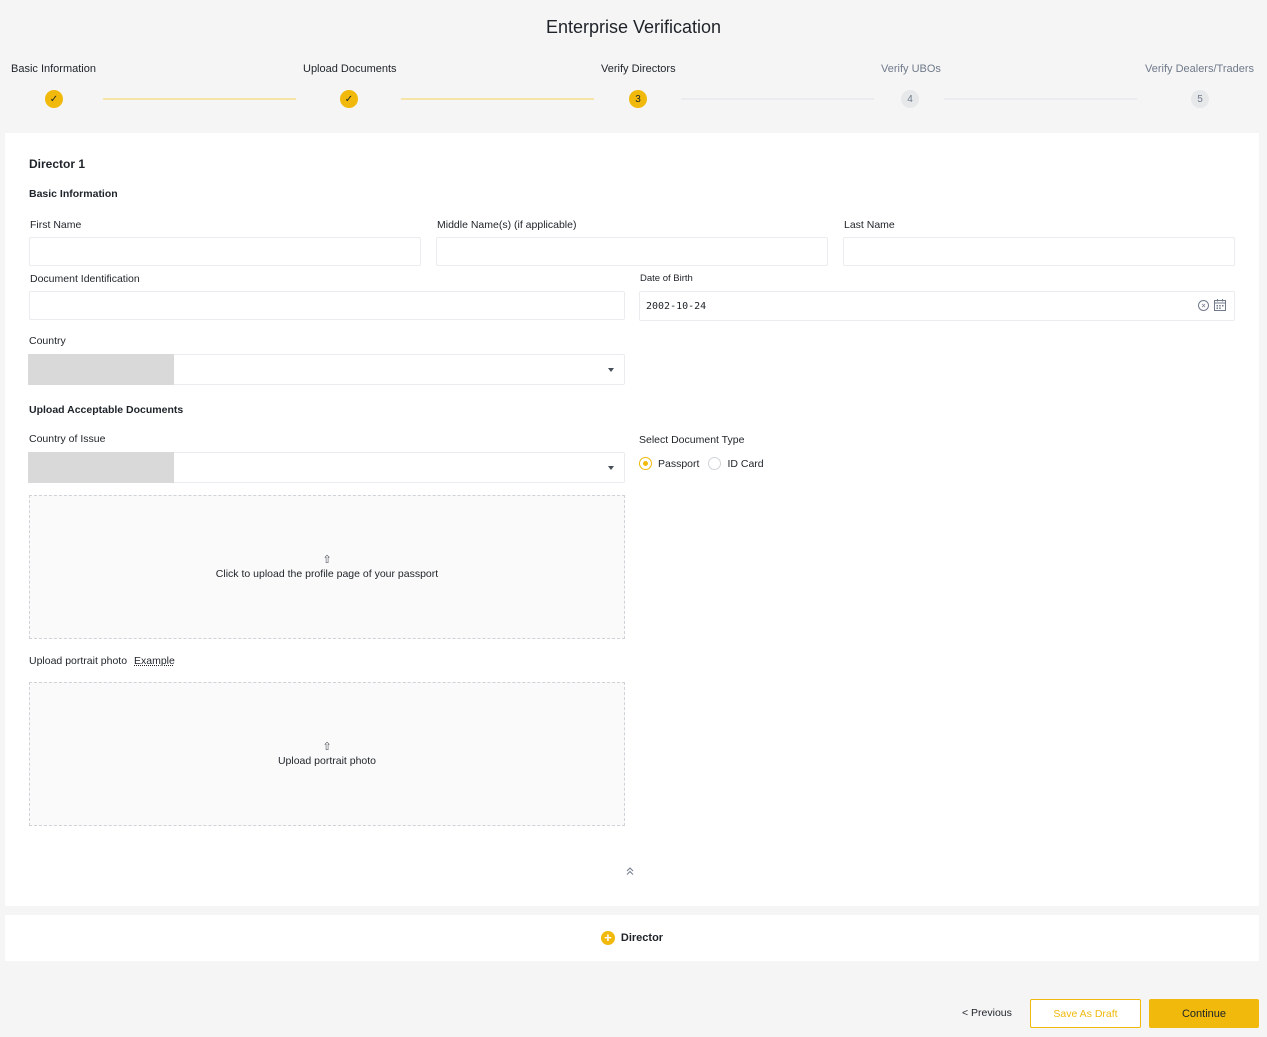  I want to click on step-label-upload-documents: Upload Documents, so click(350, 69).